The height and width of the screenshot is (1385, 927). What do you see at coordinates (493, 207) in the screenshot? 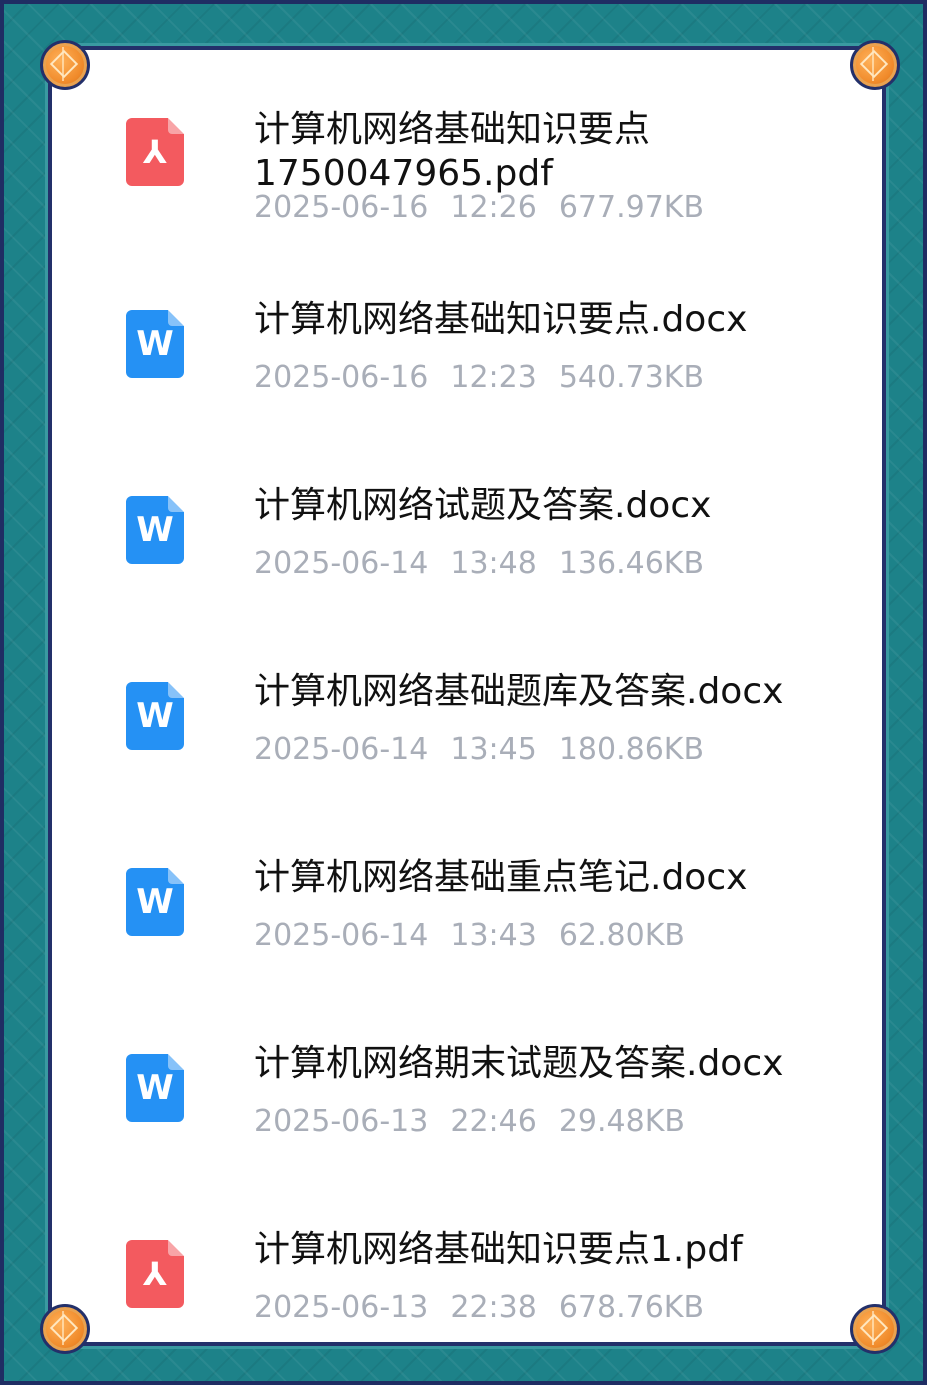
I see `file-time: 12:26` at bounding box center [493, 207].